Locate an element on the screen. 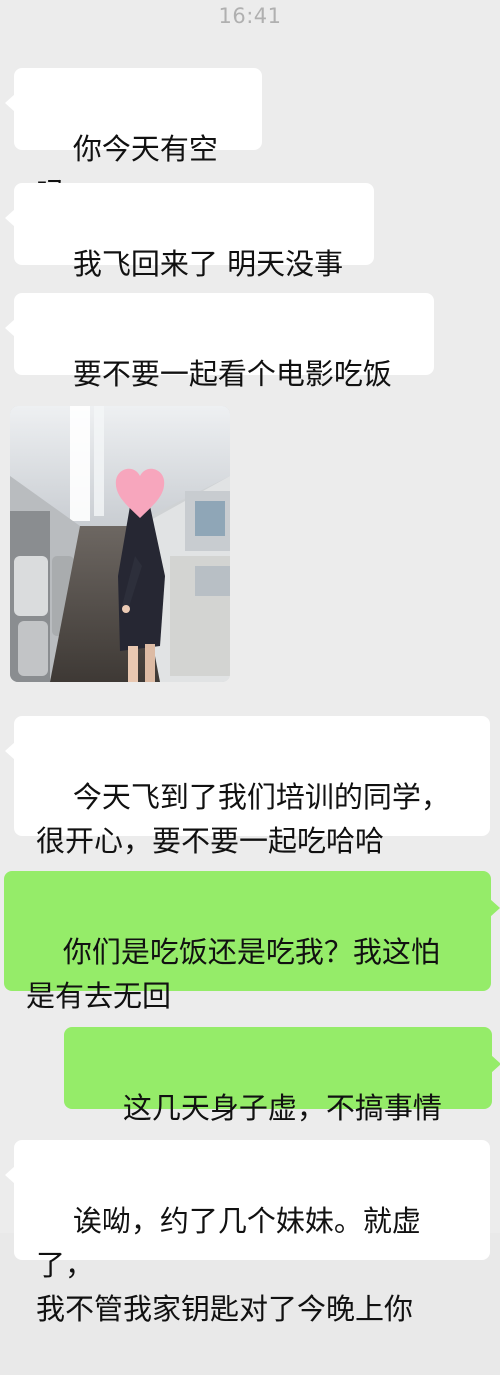 The image size is (500, 1375). message-text: 你们是吃饭还是吃我？我这怕 是有去无回 is located at coordinates (233, 974).